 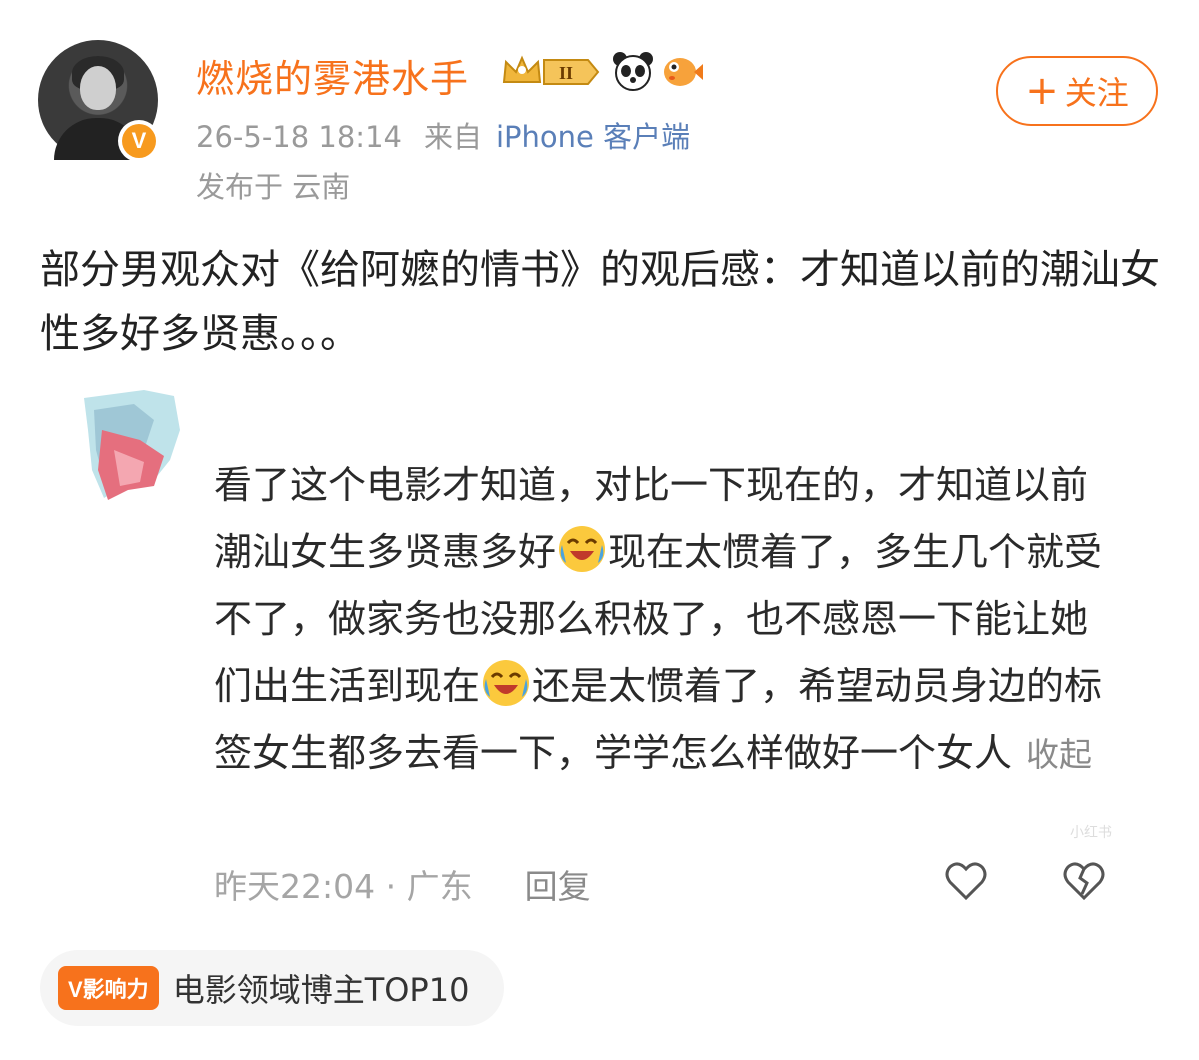 I want to click on verified-badge-icon: V, so click(x=139, y=141).